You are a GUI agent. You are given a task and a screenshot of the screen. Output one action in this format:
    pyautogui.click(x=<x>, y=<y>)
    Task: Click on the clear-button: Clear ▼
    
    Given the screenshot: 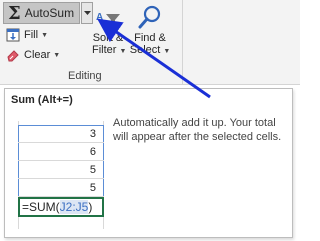 What is the action you would take?
    pyautogui.click(x=33, y=55)
    